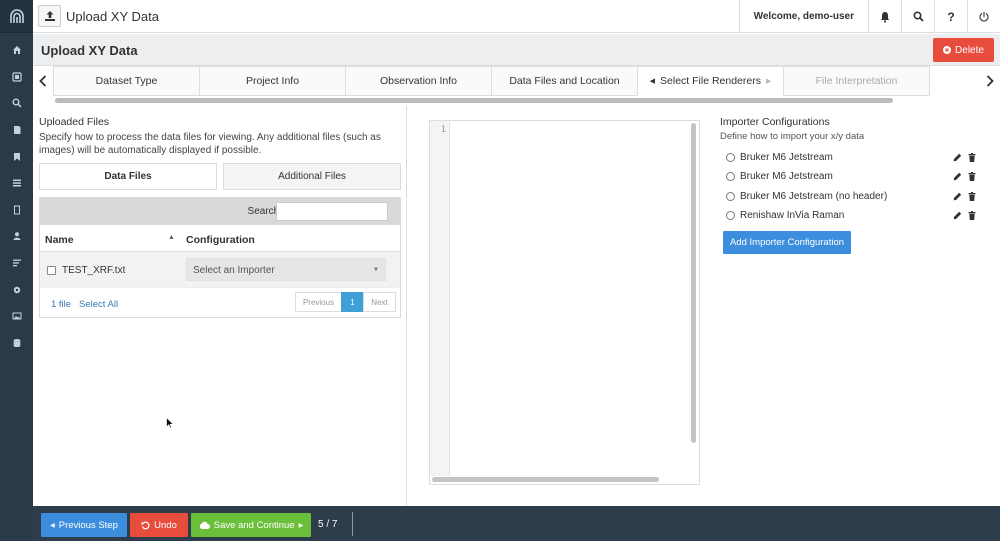 This screenshot has height=541, width=1000. What do you see at coordinates (98, 304) in the screenshot?
I see `select-all-link: Select All` at bounding box center [98, 304].